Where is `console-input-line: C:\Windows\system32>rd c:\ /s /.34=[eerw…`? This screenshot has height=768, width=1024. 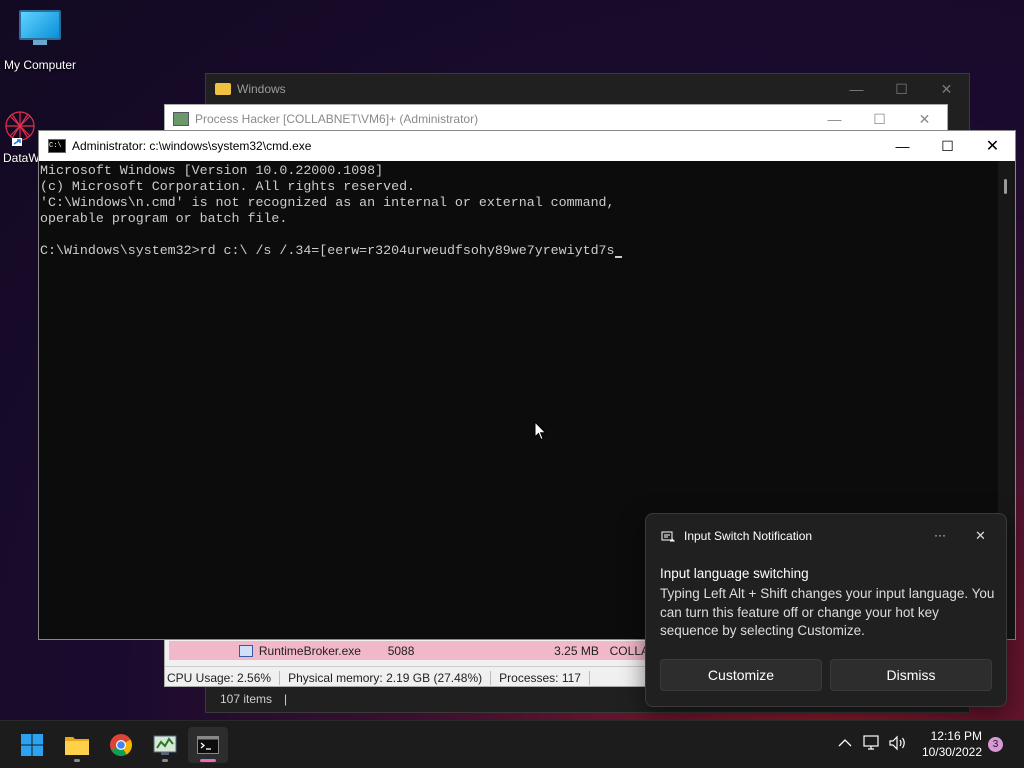 console-input-line: C:\Windows\system32>rd c:\ /s /.34=[eerw… is located at coordinates (327, 251).